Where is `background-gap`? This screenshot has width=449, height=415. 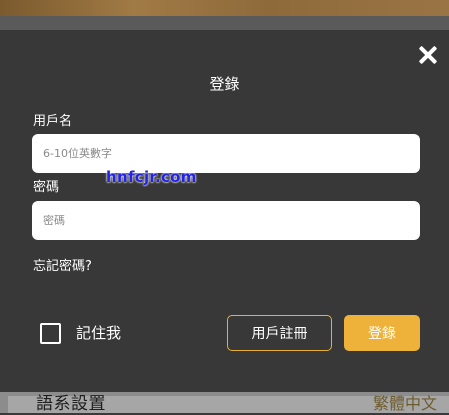 background-gap is located at coordinates (224, 23).